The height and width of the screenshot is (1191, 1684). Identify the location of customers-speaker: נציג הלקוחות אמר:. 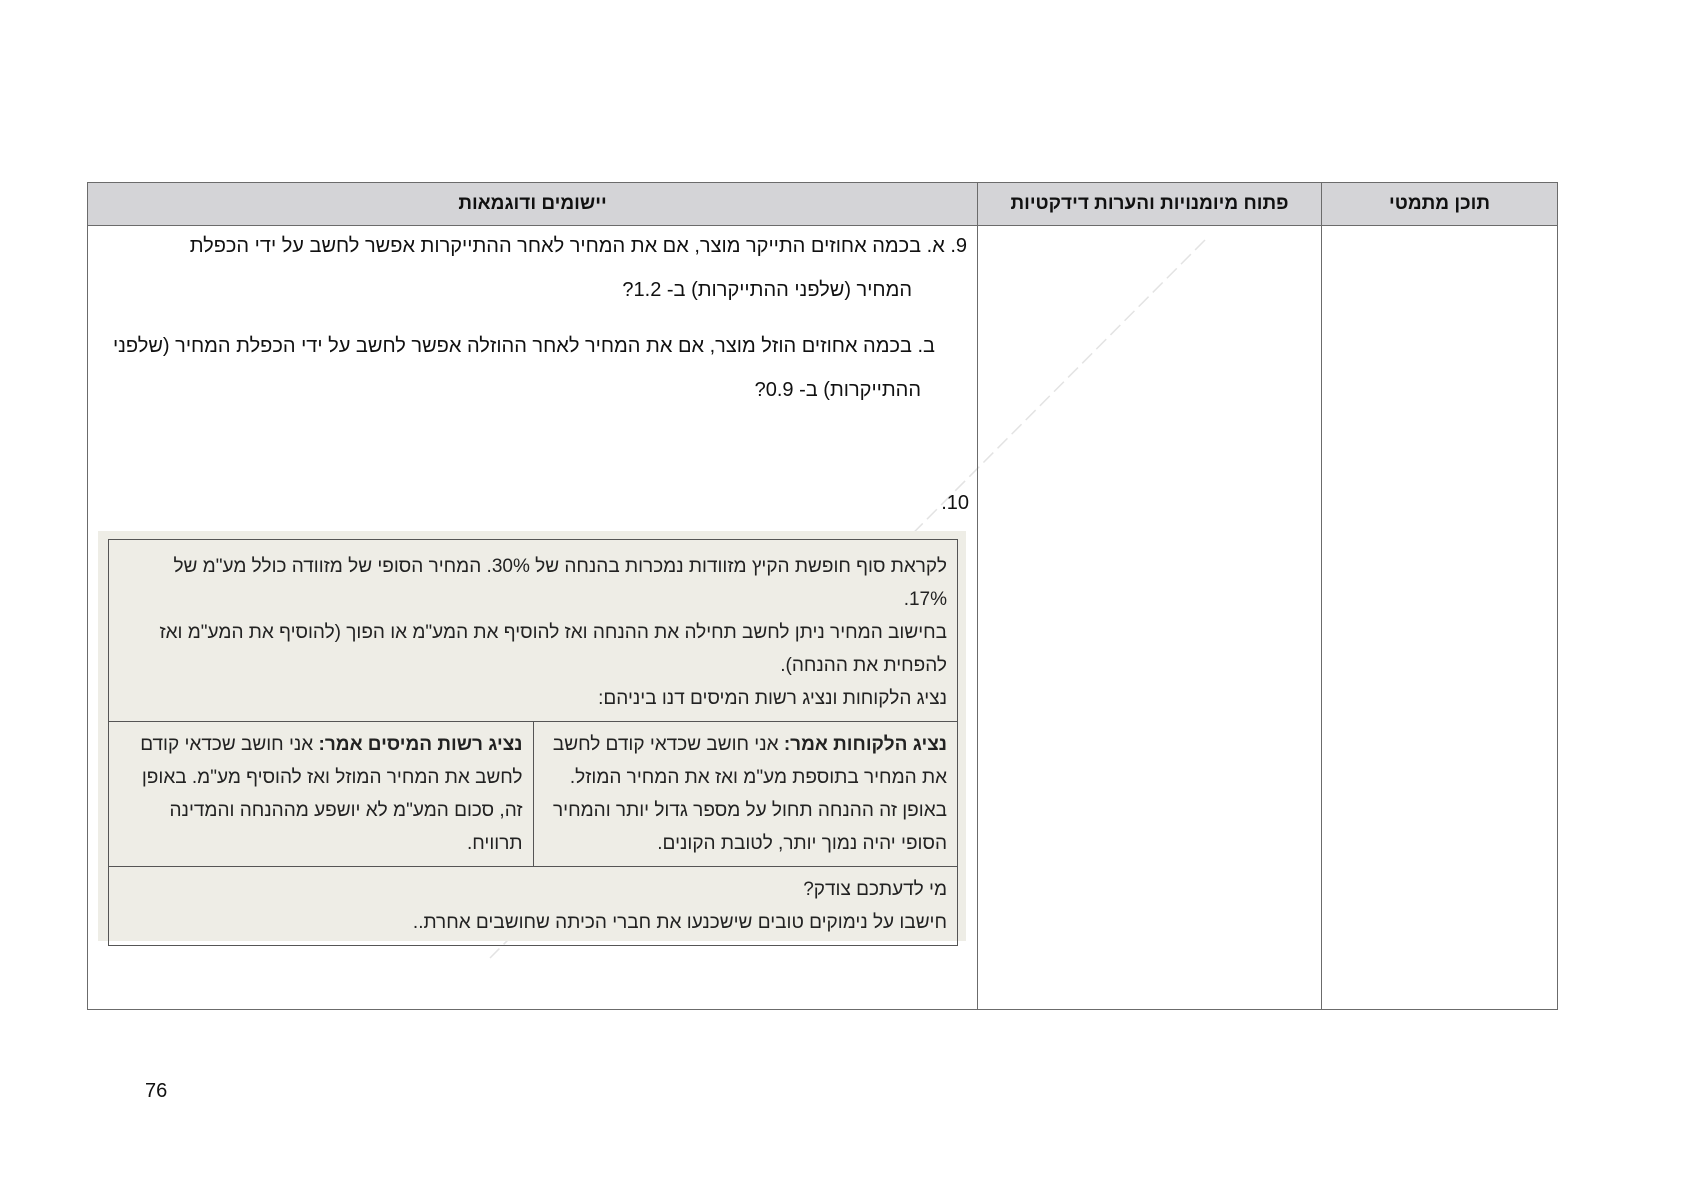
(865, 744).